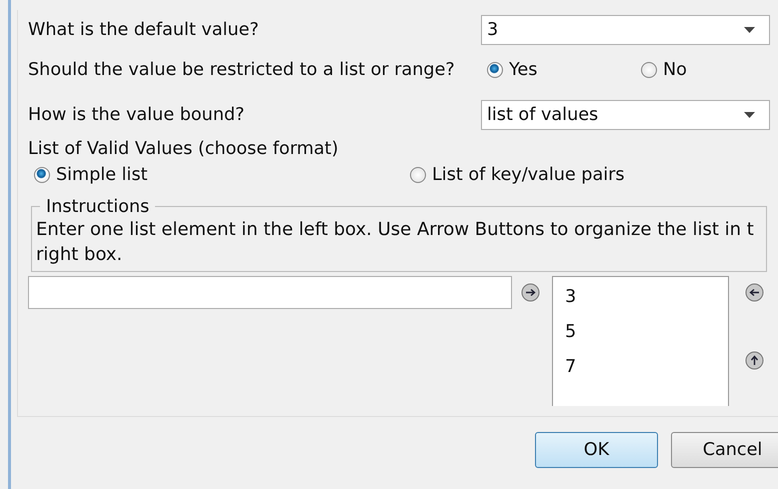  What do you see at coordinates (724, 450) in the screenshot?
I see `dialog-button: Cancel` at bounding box center [724, 450].